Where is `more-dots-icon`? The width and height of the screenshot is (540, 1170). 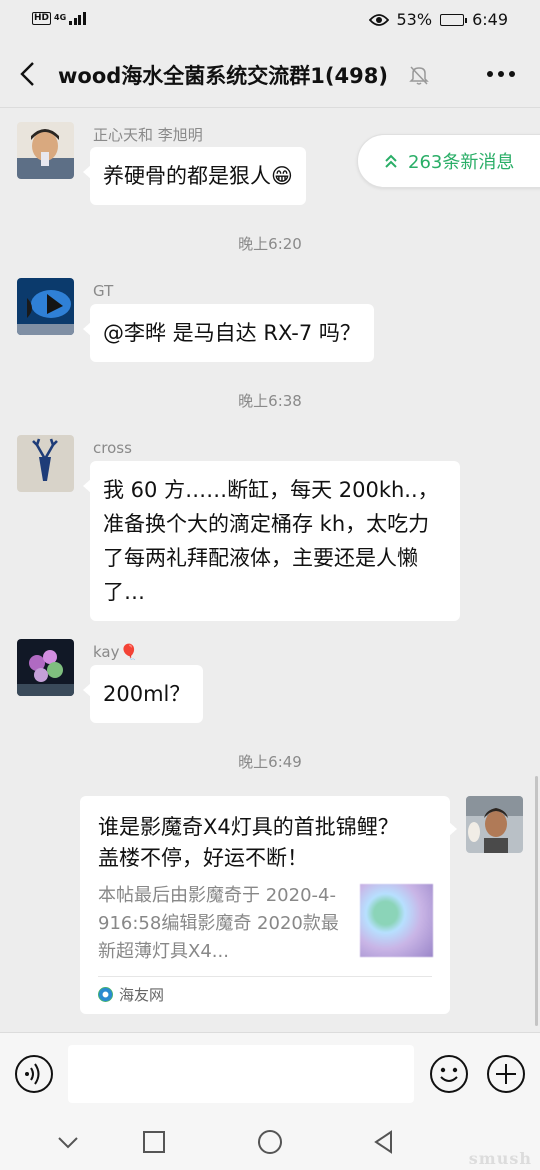 more-dots-icon is located at coordinates (501, 74).